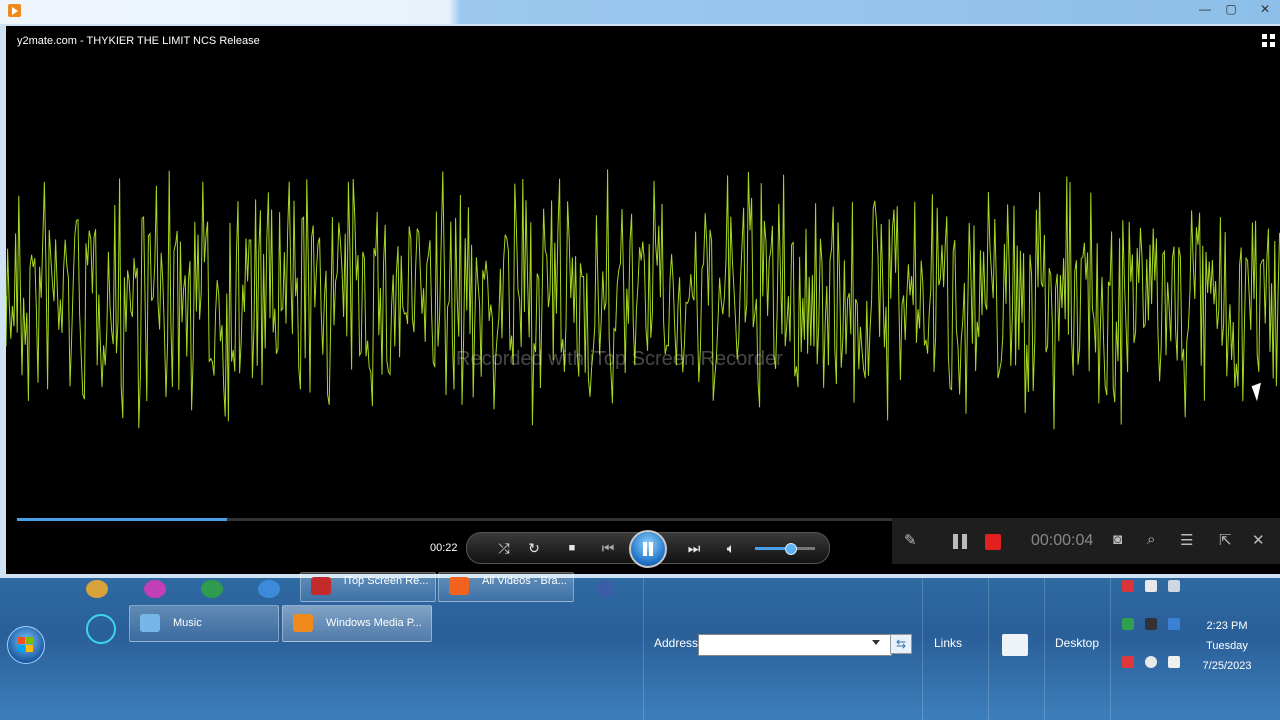 The width and height of the screenshot is (1280, 720). Describe the element at coordinates (901, 644) in the screenshot. I see `address-go-button: ⇆` at that location.